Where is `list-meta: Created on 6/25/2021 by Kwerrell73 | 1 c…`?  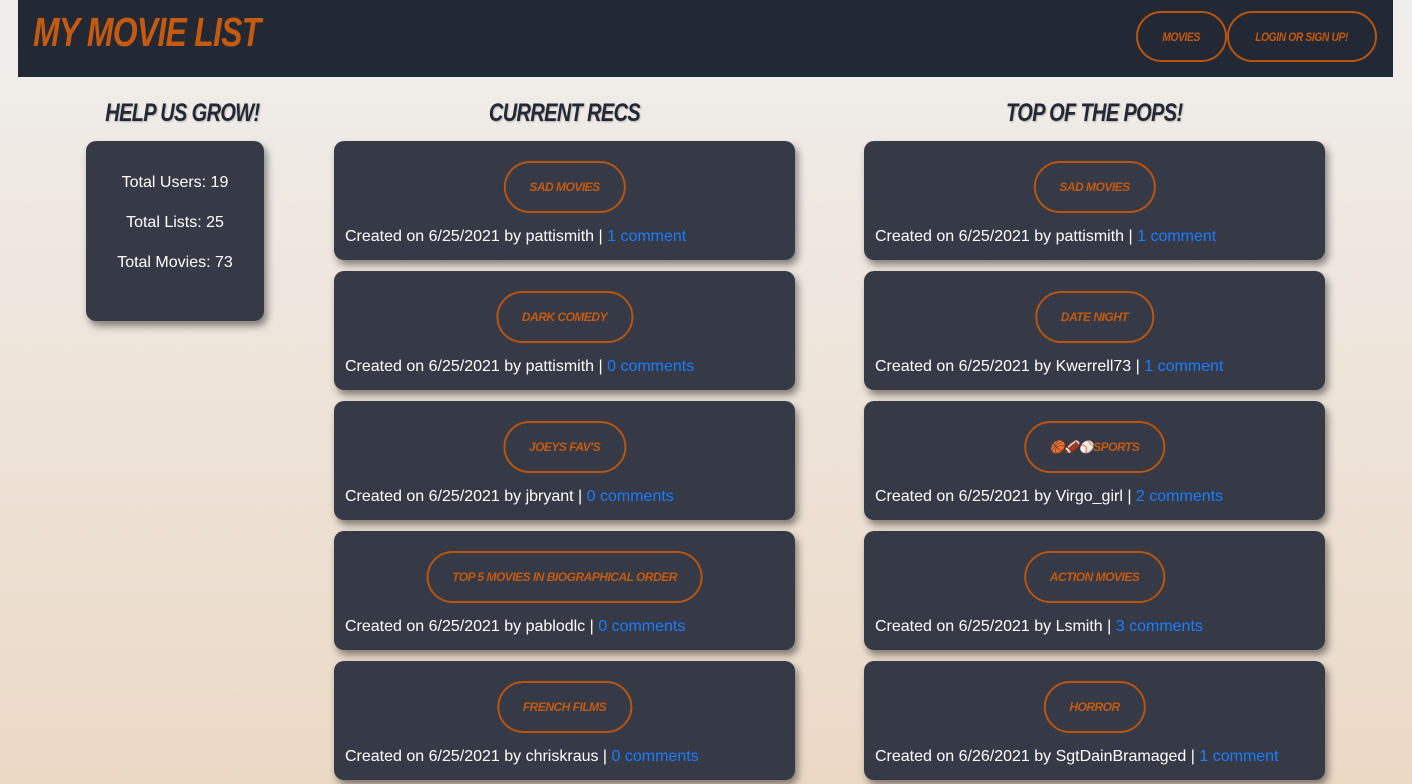
list-meta: Created on 6/25/2021 by Kwerrell73 | 1 c… is located at coordinates (1049, 367).